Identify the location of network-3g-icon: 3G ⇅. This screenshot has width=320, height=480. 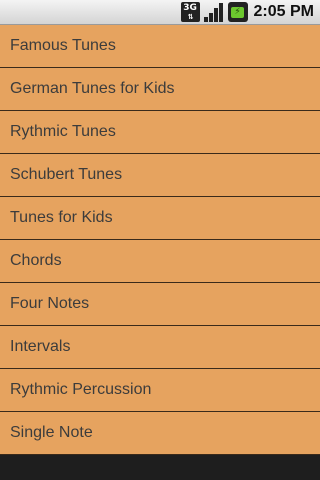
(190, 12).